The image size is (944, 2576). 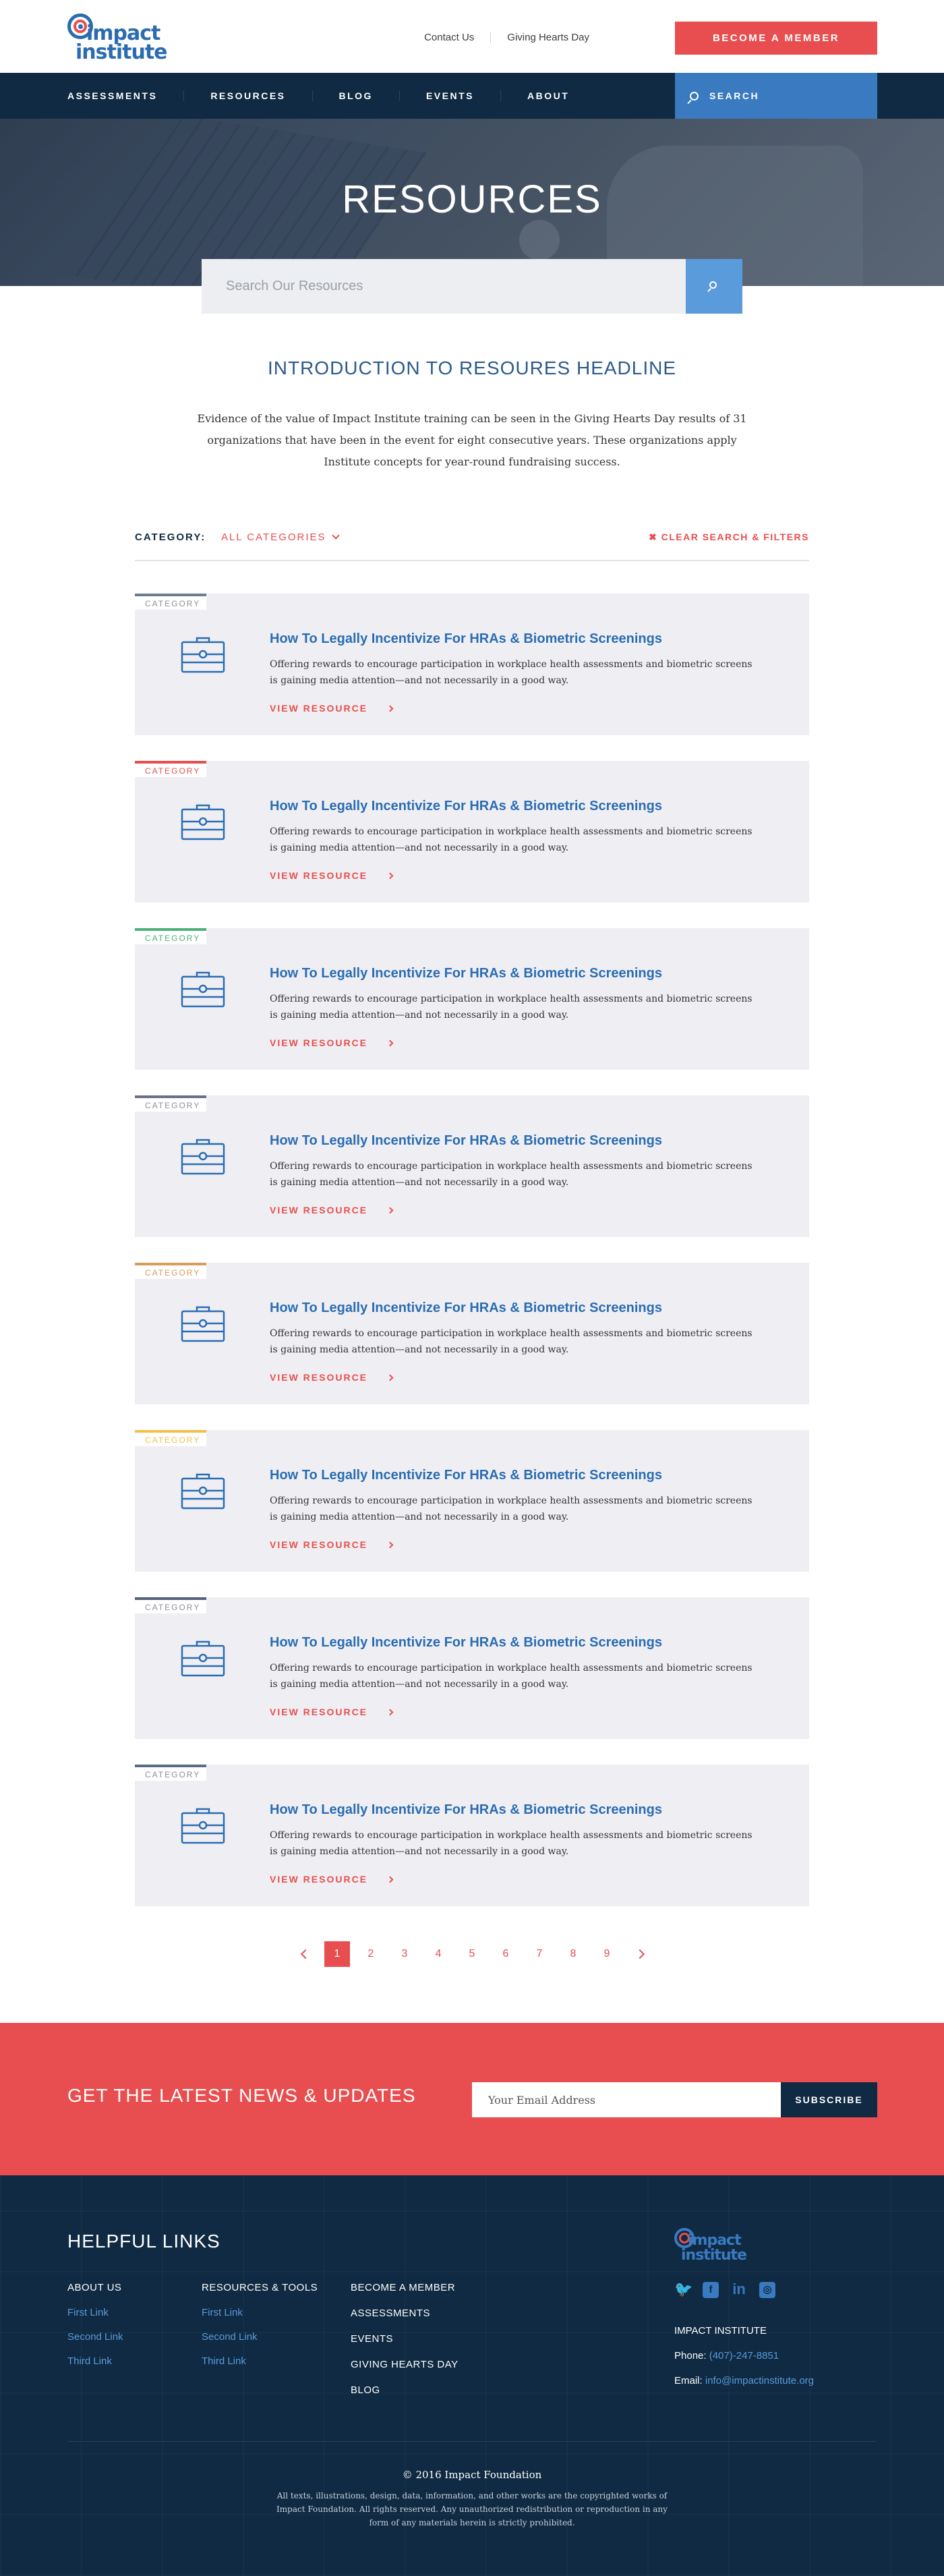 I want to click on phone-link: (407)-247-8851, so click(x=744, y=2356).